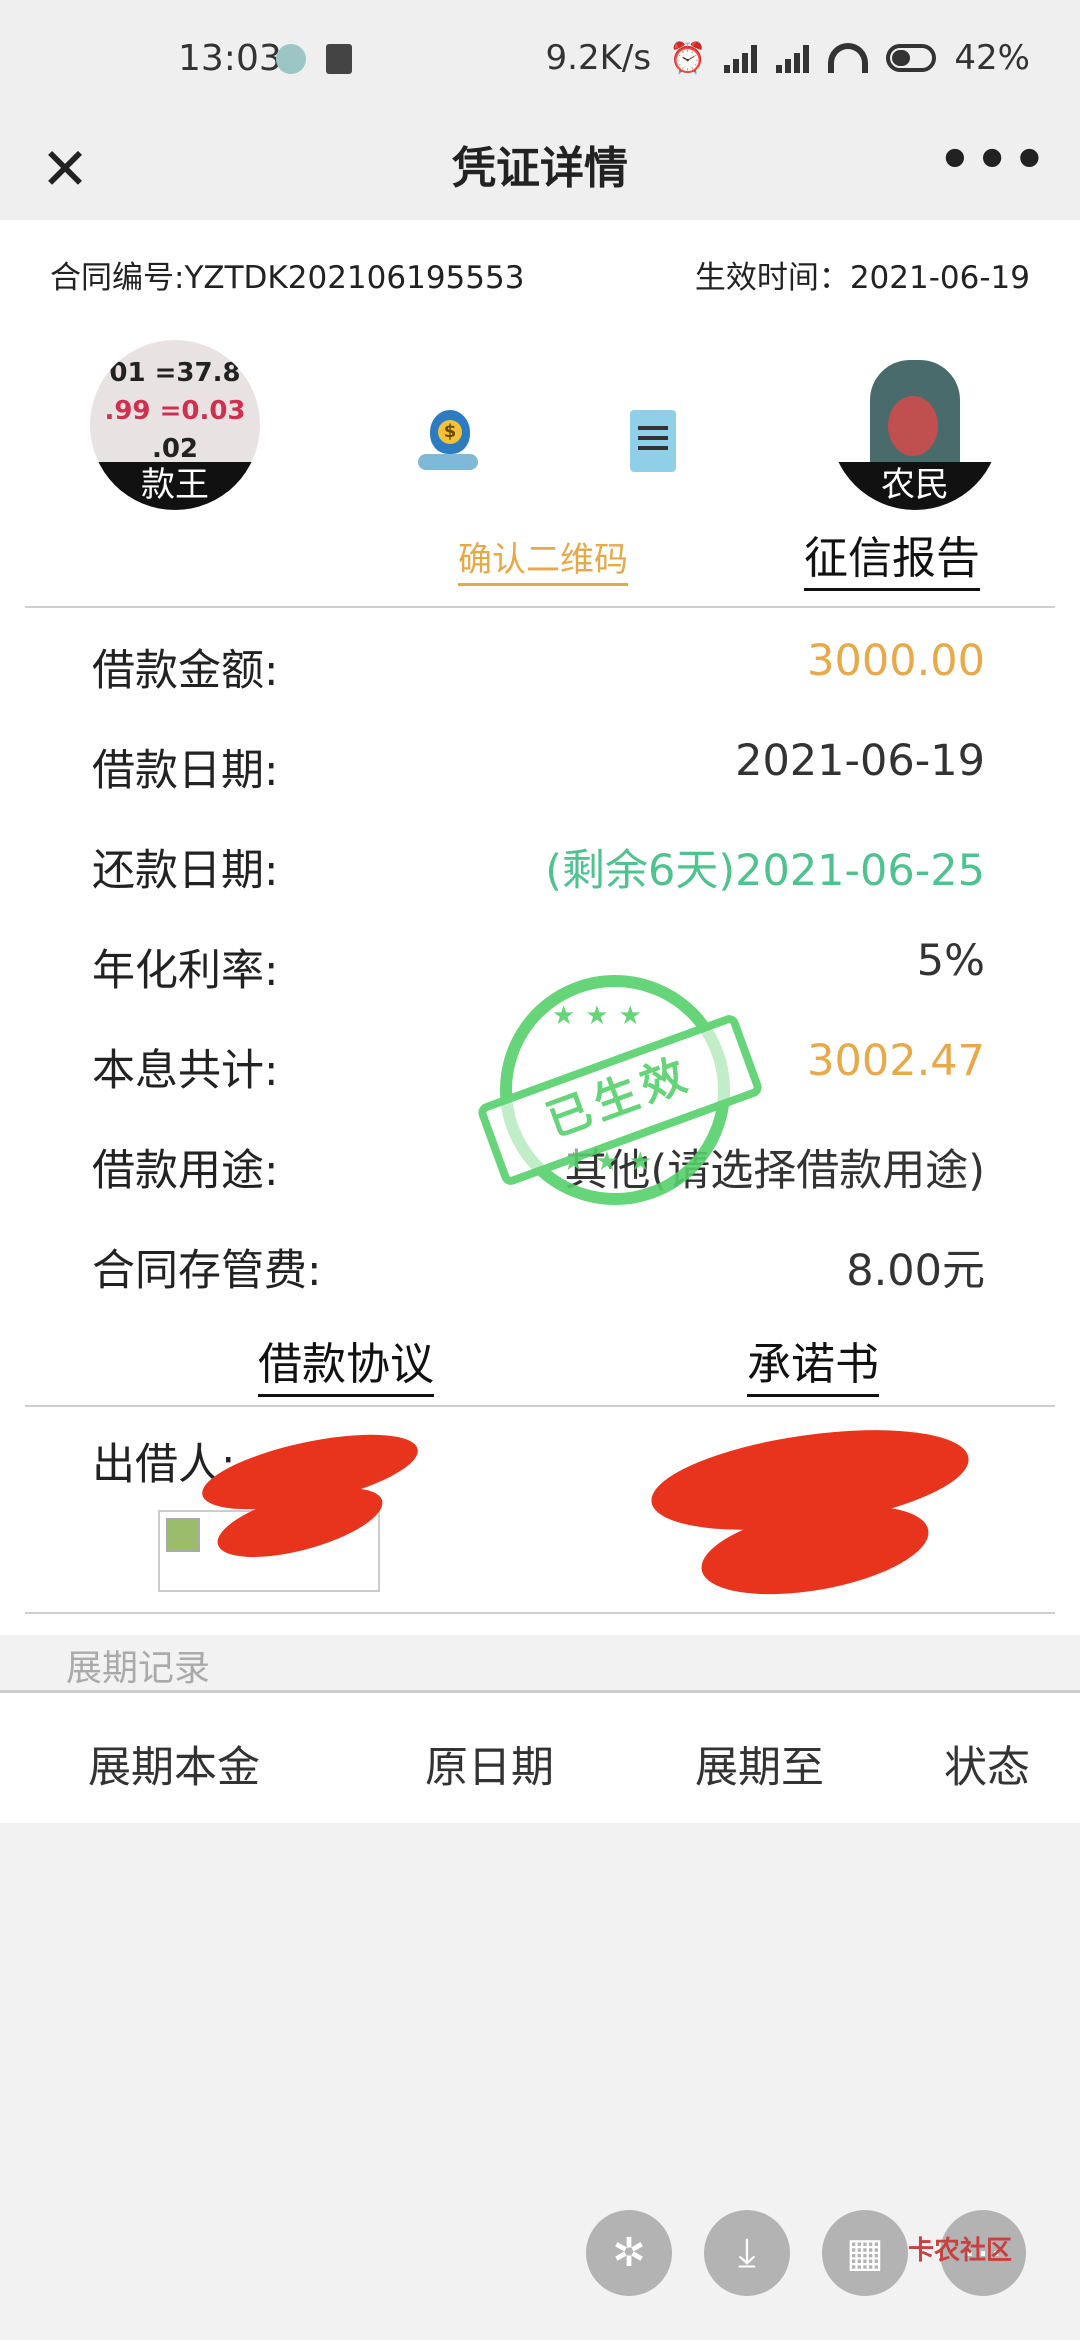  Describe the element at coordinates (688, 58) in the screenshot. I see `alarm-icon: ⏰` at that location.